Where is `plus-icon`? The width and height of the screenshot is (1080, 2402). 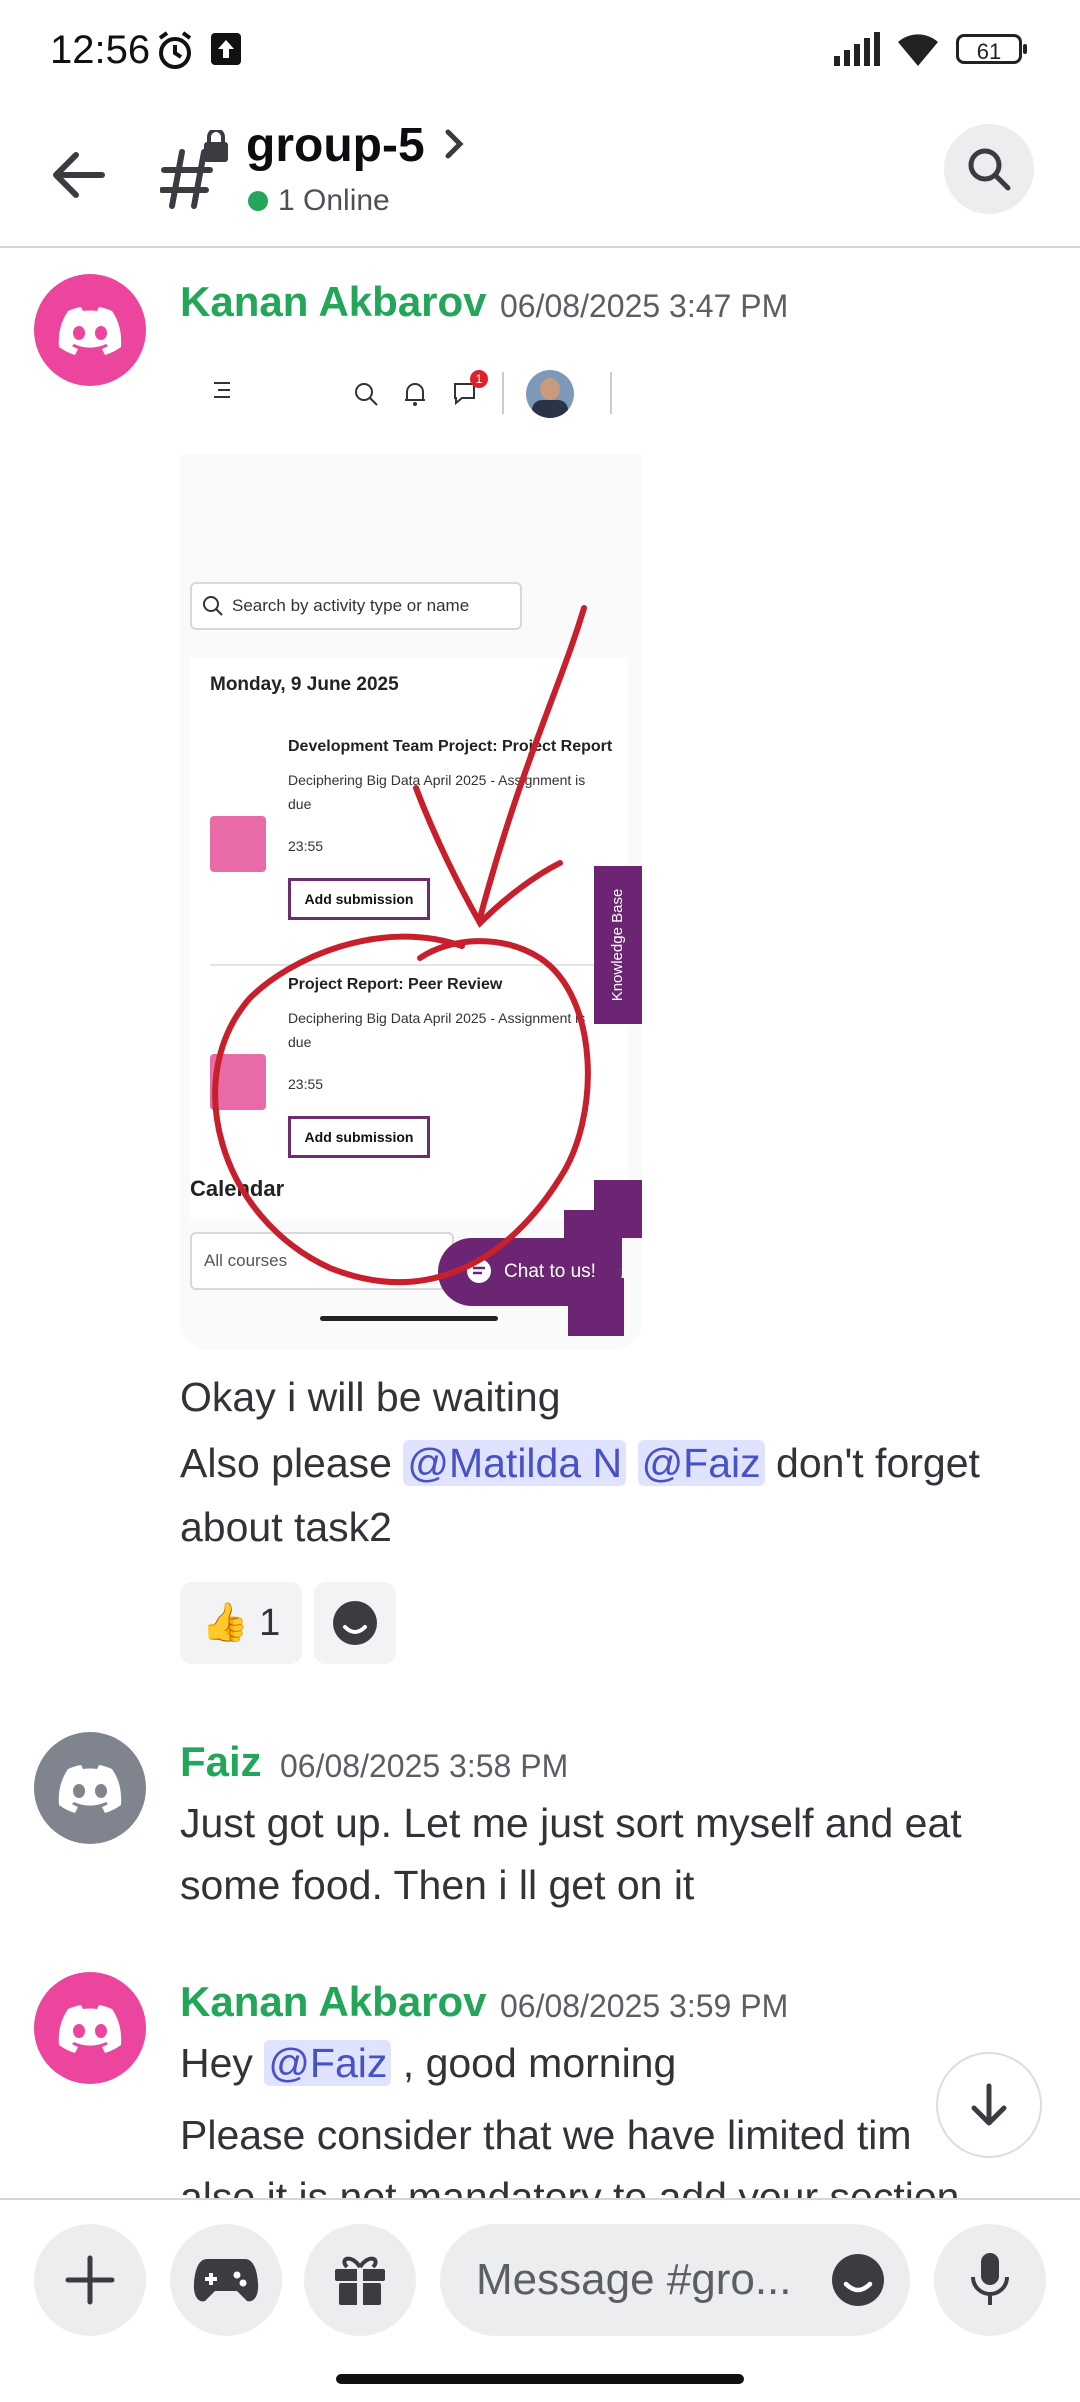
plus-icon is located at coordinates (90, 2280).